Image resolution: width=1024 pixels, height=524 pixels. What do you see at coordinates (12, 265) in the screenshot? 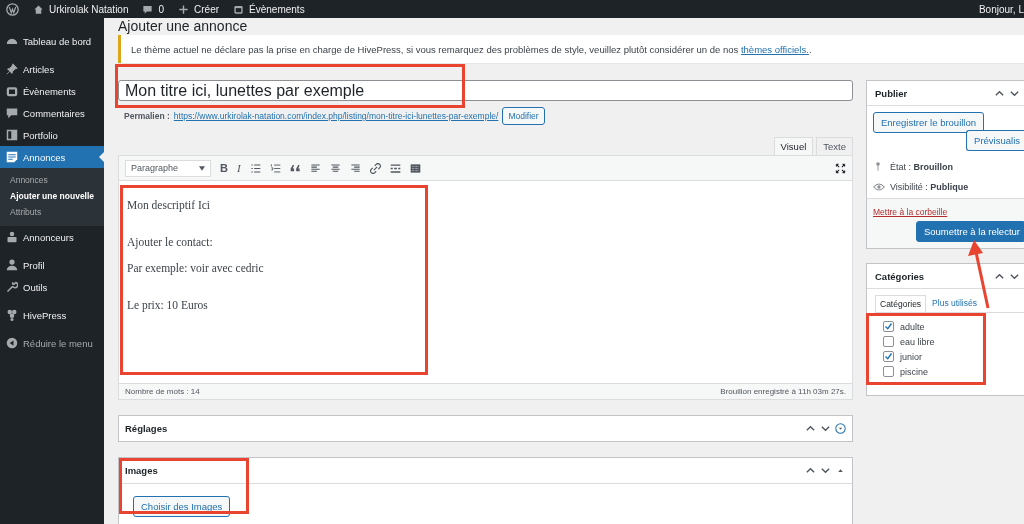
I see `person-icon` at bounding box center [12, 265].